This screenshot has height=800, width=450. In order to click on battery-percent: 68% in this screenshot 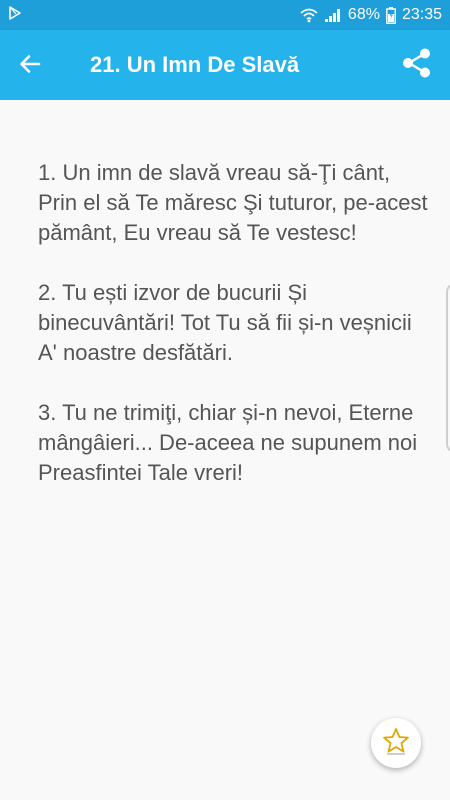, I will do `click(363, 14)`.